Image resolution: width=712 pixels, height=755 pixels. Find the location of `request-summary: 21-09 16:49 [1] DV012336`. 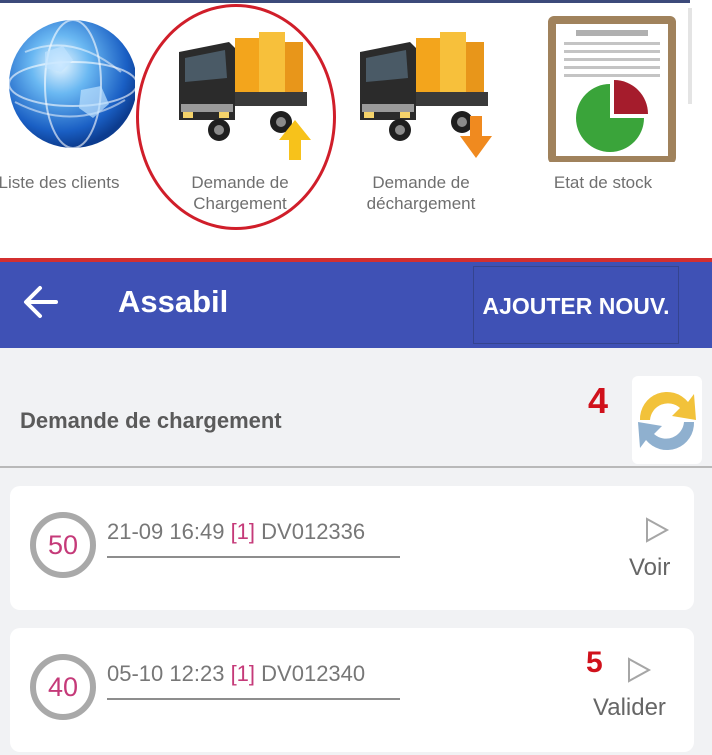

request-summary: 21-09 16:49 [1] DV012336 is located at coordinates (236, 532).